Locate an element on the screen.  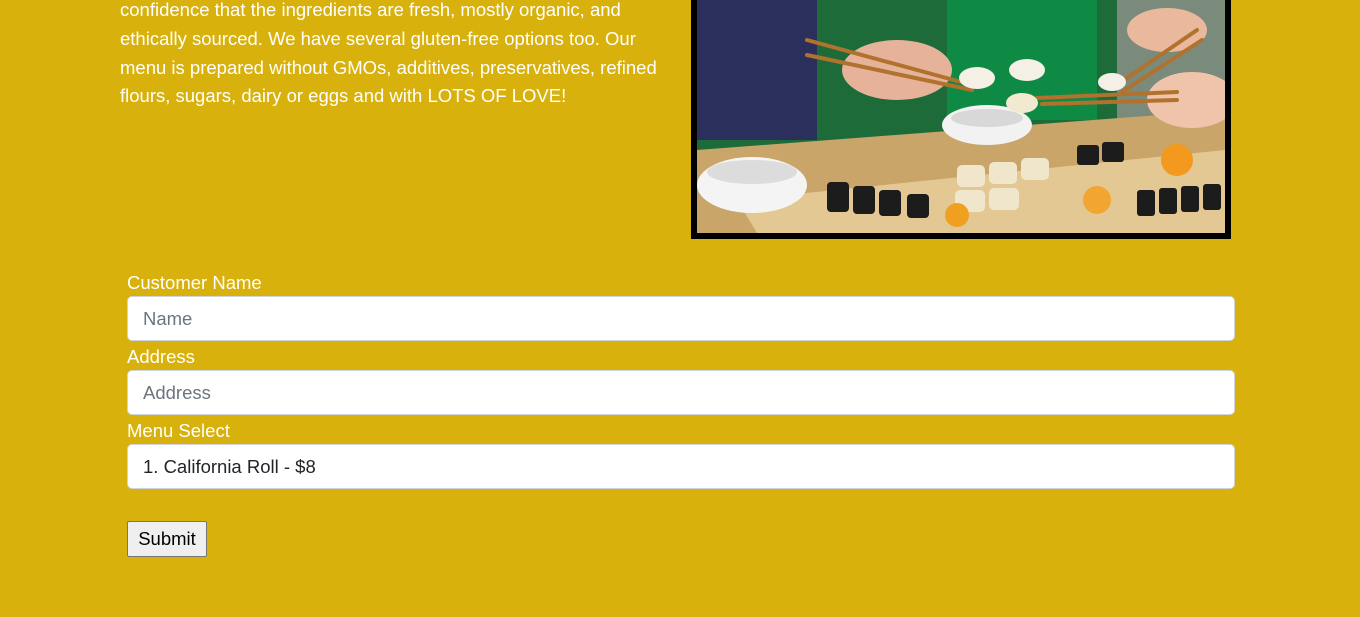
sushi-photo-image is located at coordinates (961, 116).